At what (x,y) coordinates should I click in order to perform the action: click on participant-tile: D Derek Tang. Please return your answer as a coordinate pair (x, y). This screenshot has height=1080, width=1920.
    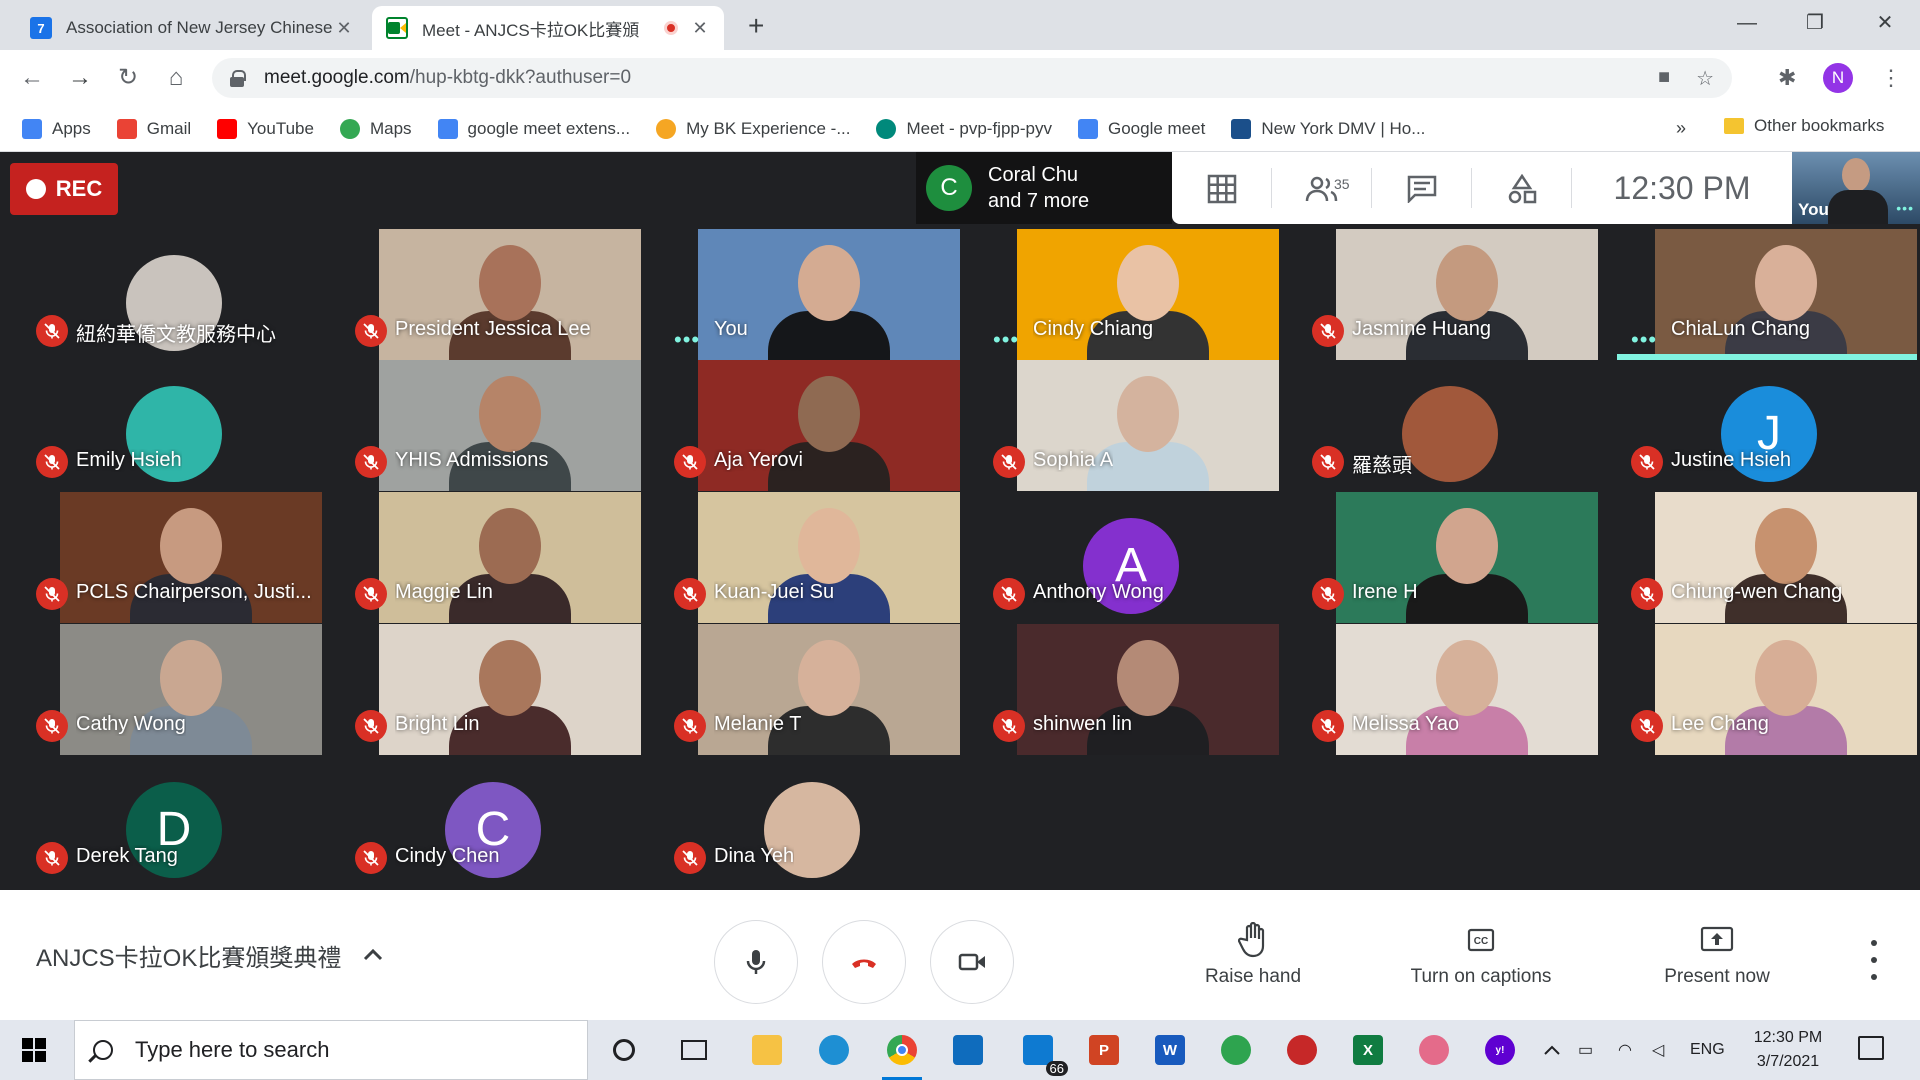
    Looking at the image, I should click on (172, 821).